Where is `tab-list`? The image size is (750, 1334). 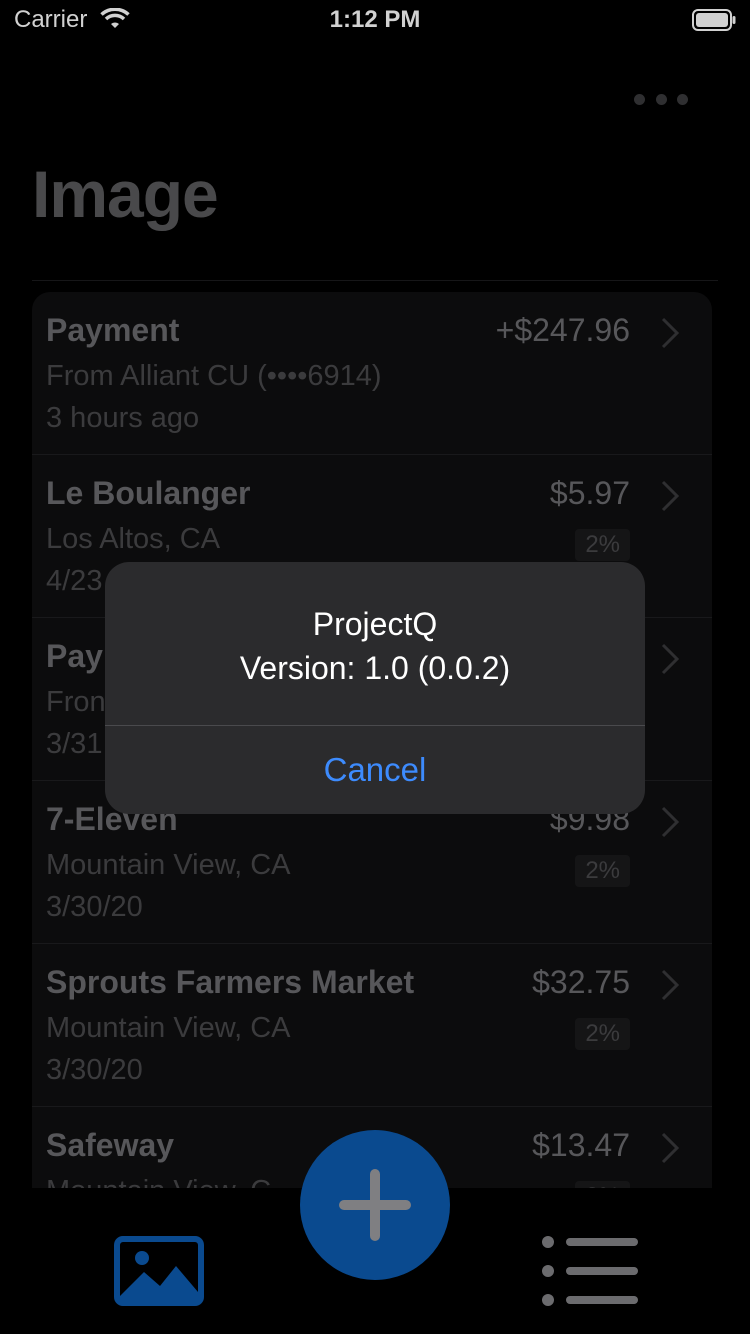
tab-list is located at coordinates (590, 1271).